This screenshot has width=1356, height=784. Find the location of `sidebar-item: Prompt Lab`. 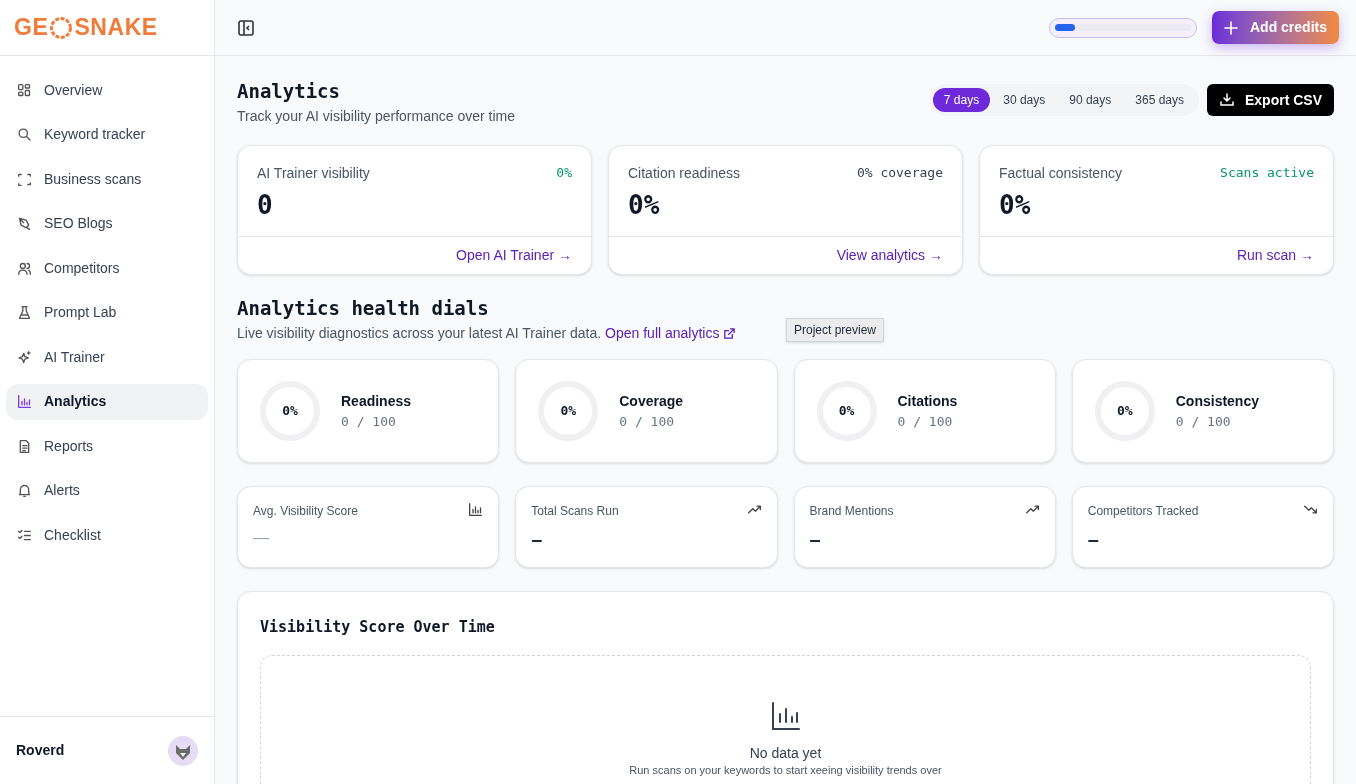

sidebar-item: Prompt Lab is located at coordinates (107, 312).